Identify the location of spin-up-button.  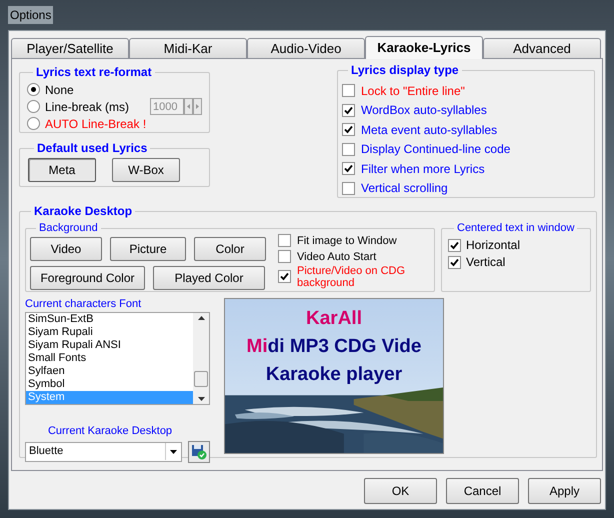
(197, 106).